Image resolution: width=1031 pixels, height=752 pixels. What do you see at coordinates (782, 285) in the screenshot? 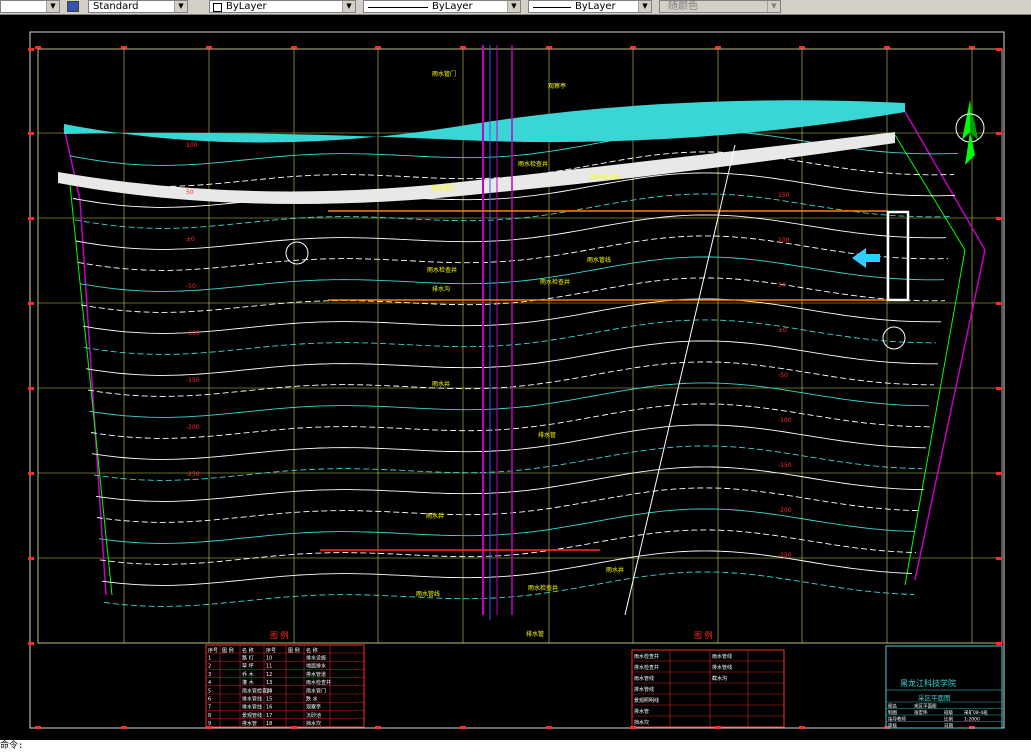
I see `contour-label-right: 50` at bounding box center [782, 285].